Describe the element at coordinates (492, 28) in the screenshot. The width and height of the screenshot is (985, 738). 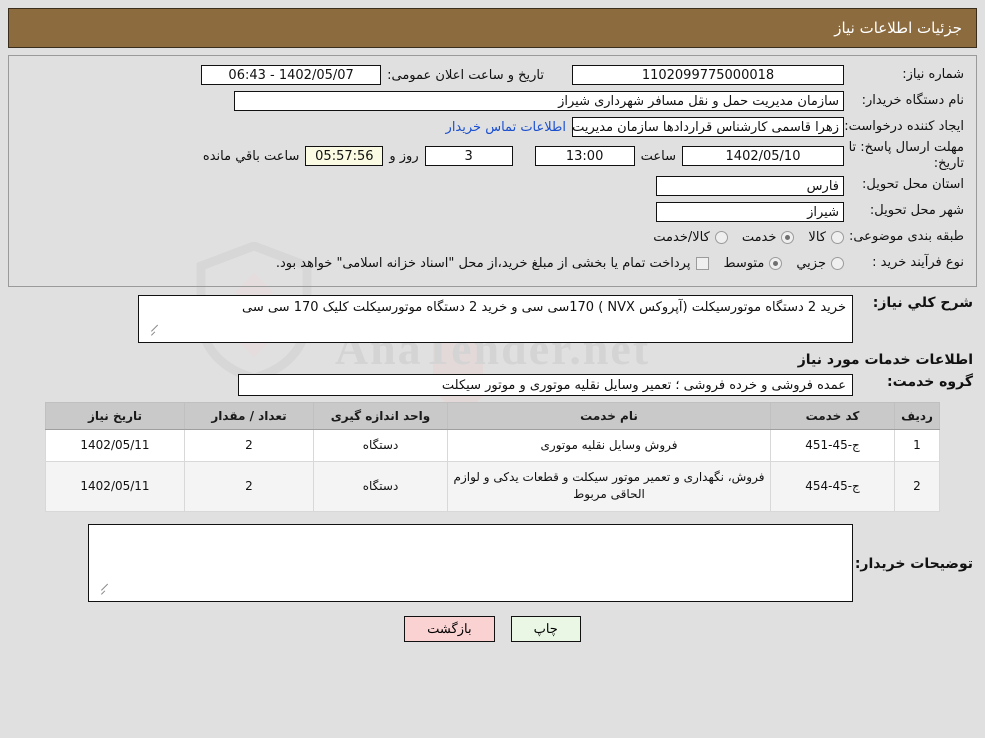
I see `page-header: جزئیات اطلاعات نیاز` at that location.